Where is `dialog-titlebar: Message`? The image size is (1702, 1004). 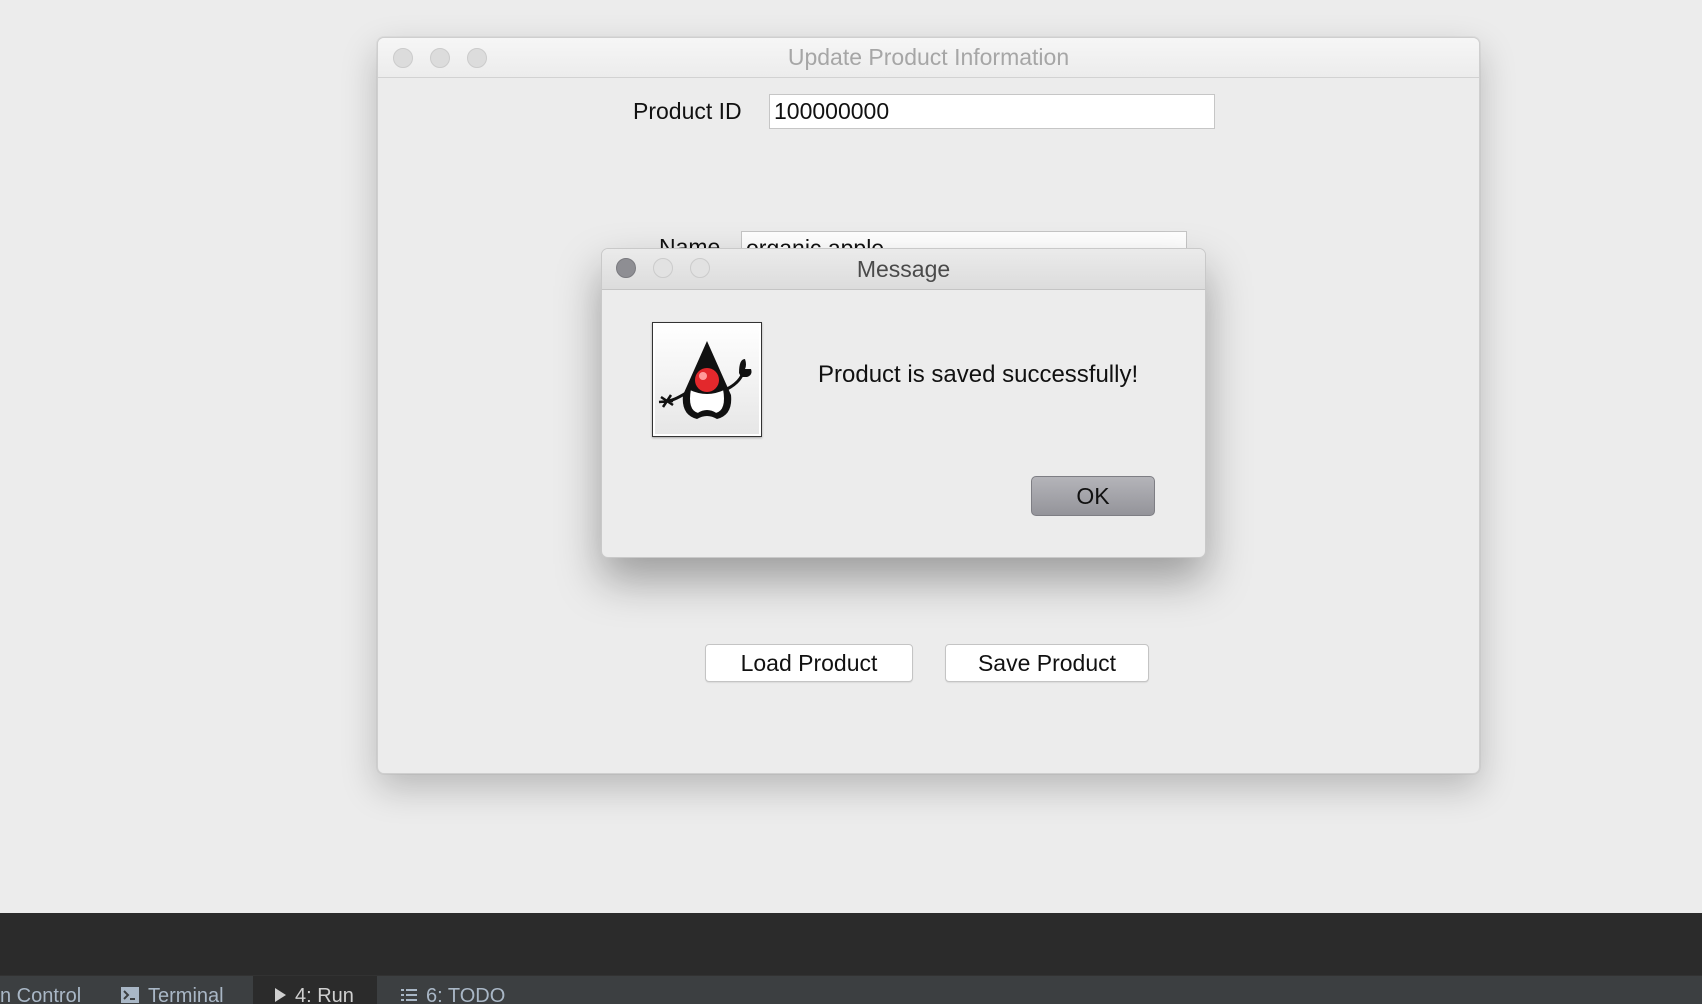
dialog-titlebar: Message is located at coordinates (903, 269).